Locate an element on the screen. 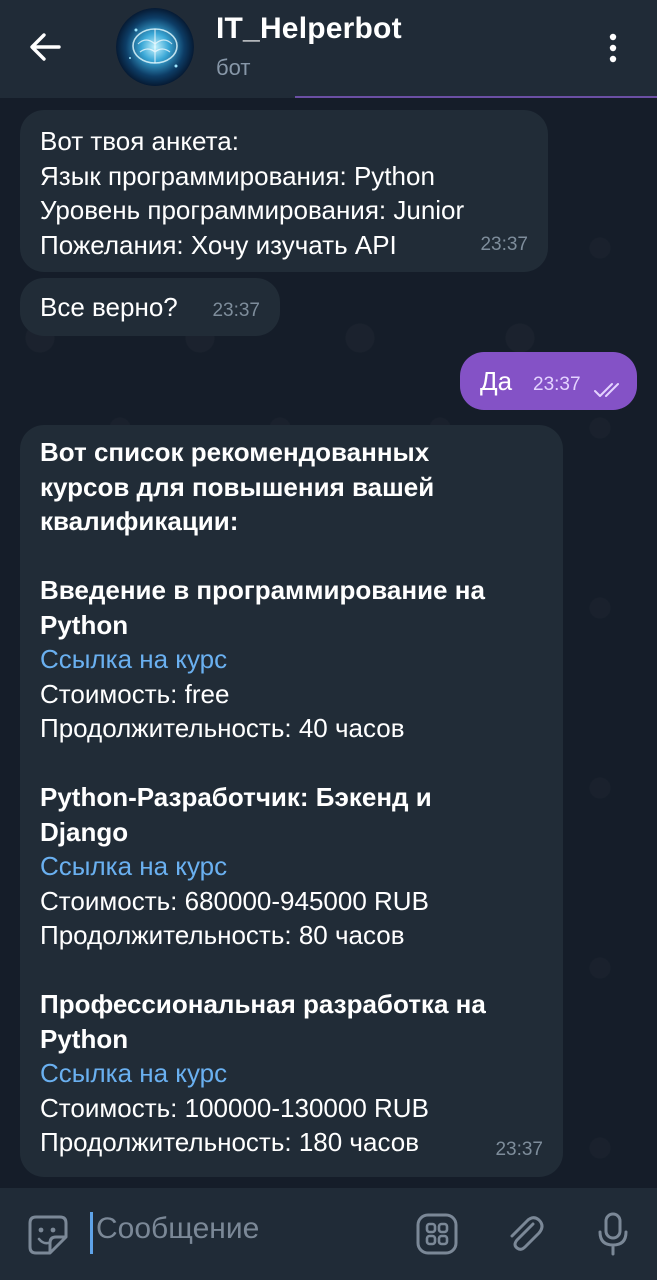 The width and height of the screenshot is (657, 1280). back-button is located at coordinates (45, 47).